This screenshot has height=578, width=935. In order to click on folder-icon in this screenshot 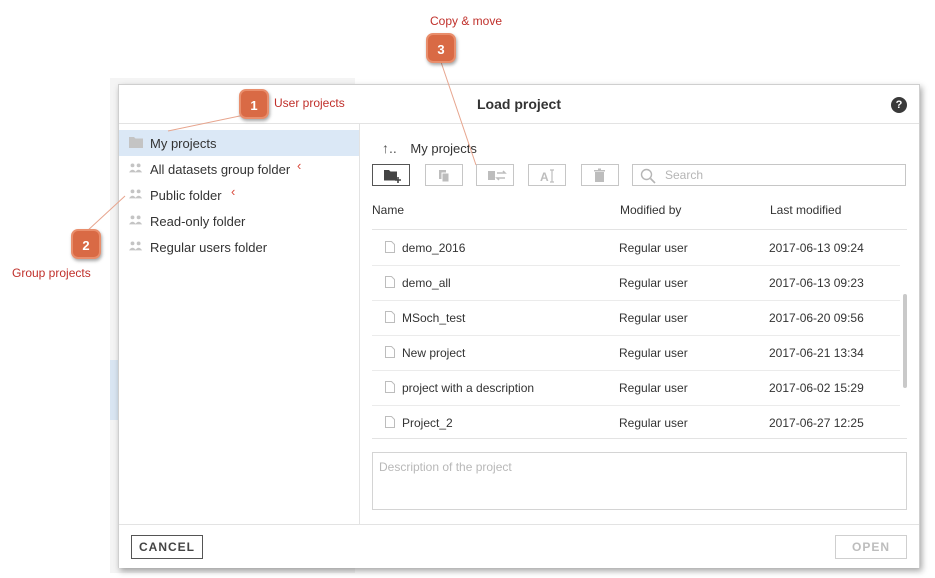, I will do `click(136, 142)`.